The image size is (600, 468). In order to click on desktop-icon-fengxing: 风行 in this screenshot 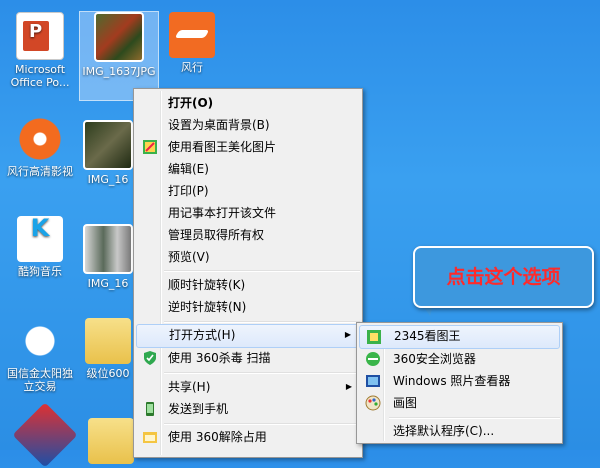, I will do `click(192, 43)`.